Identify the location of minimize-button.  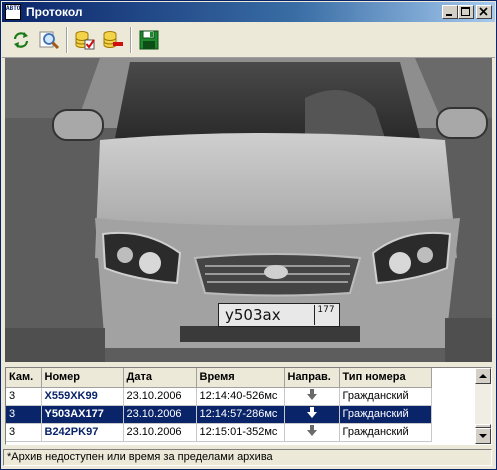
(450, 12).